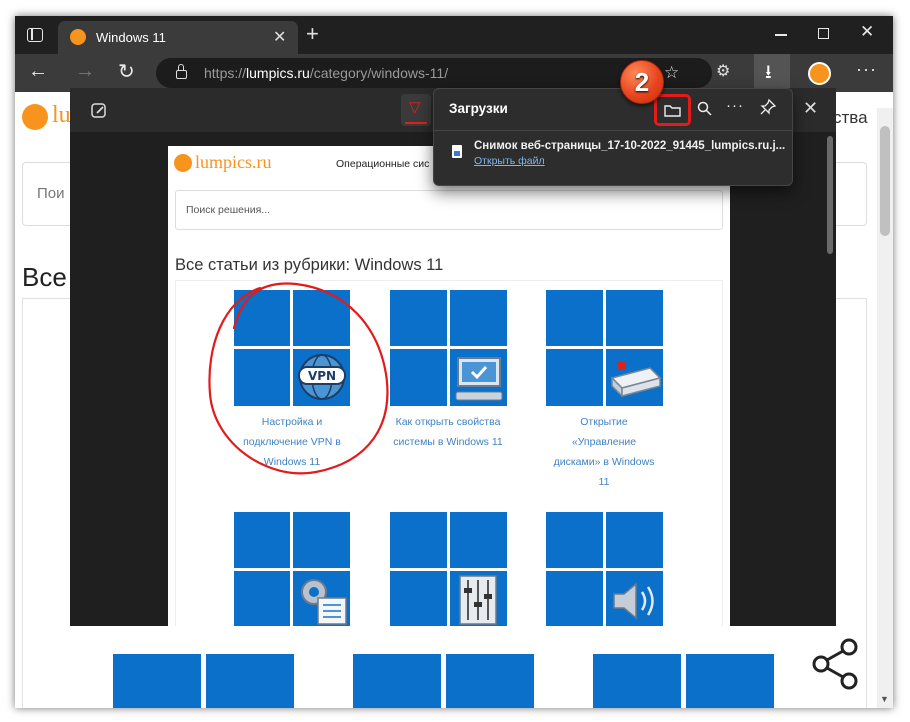  What do you see at coordinates (509, 161) in the screenshot?
I see `open-file-link: Открыть файл` at bounding box center [509, 161].